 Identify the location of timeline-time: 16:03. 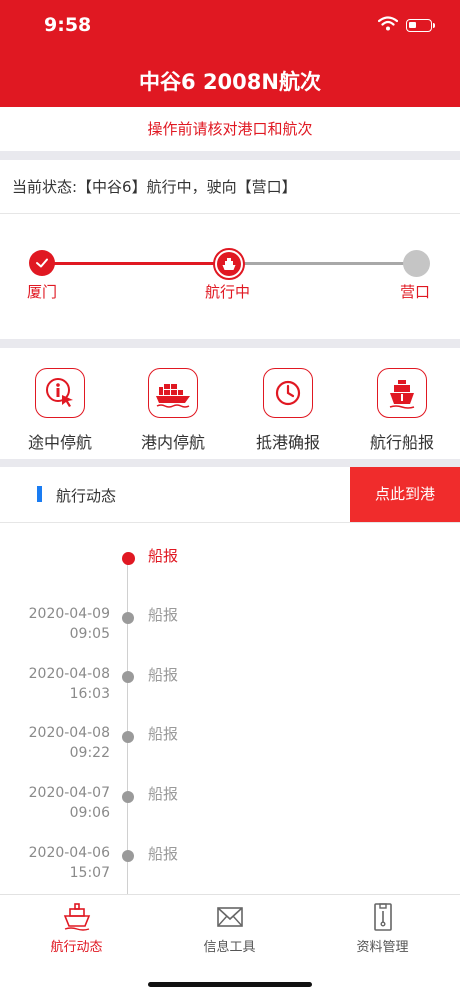
(89, 694).